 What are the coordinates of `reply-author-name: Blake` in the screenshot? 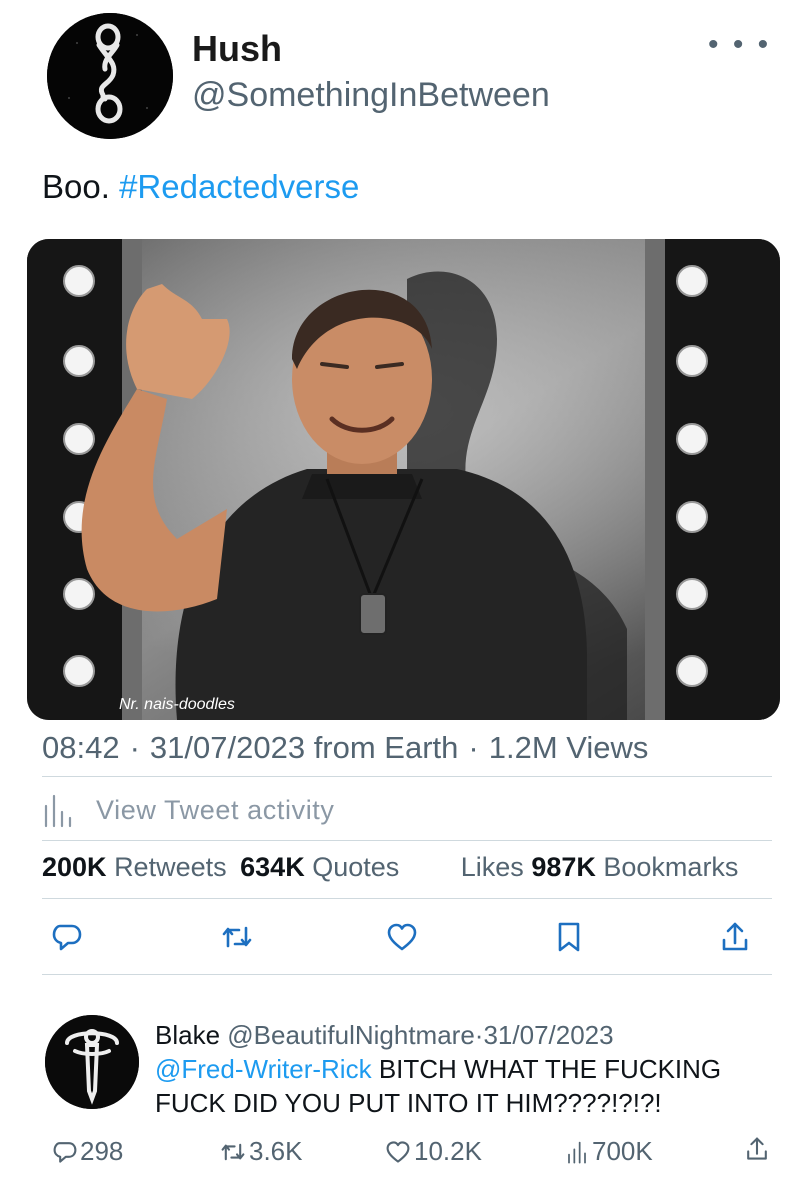 It's located at (187, 1035).